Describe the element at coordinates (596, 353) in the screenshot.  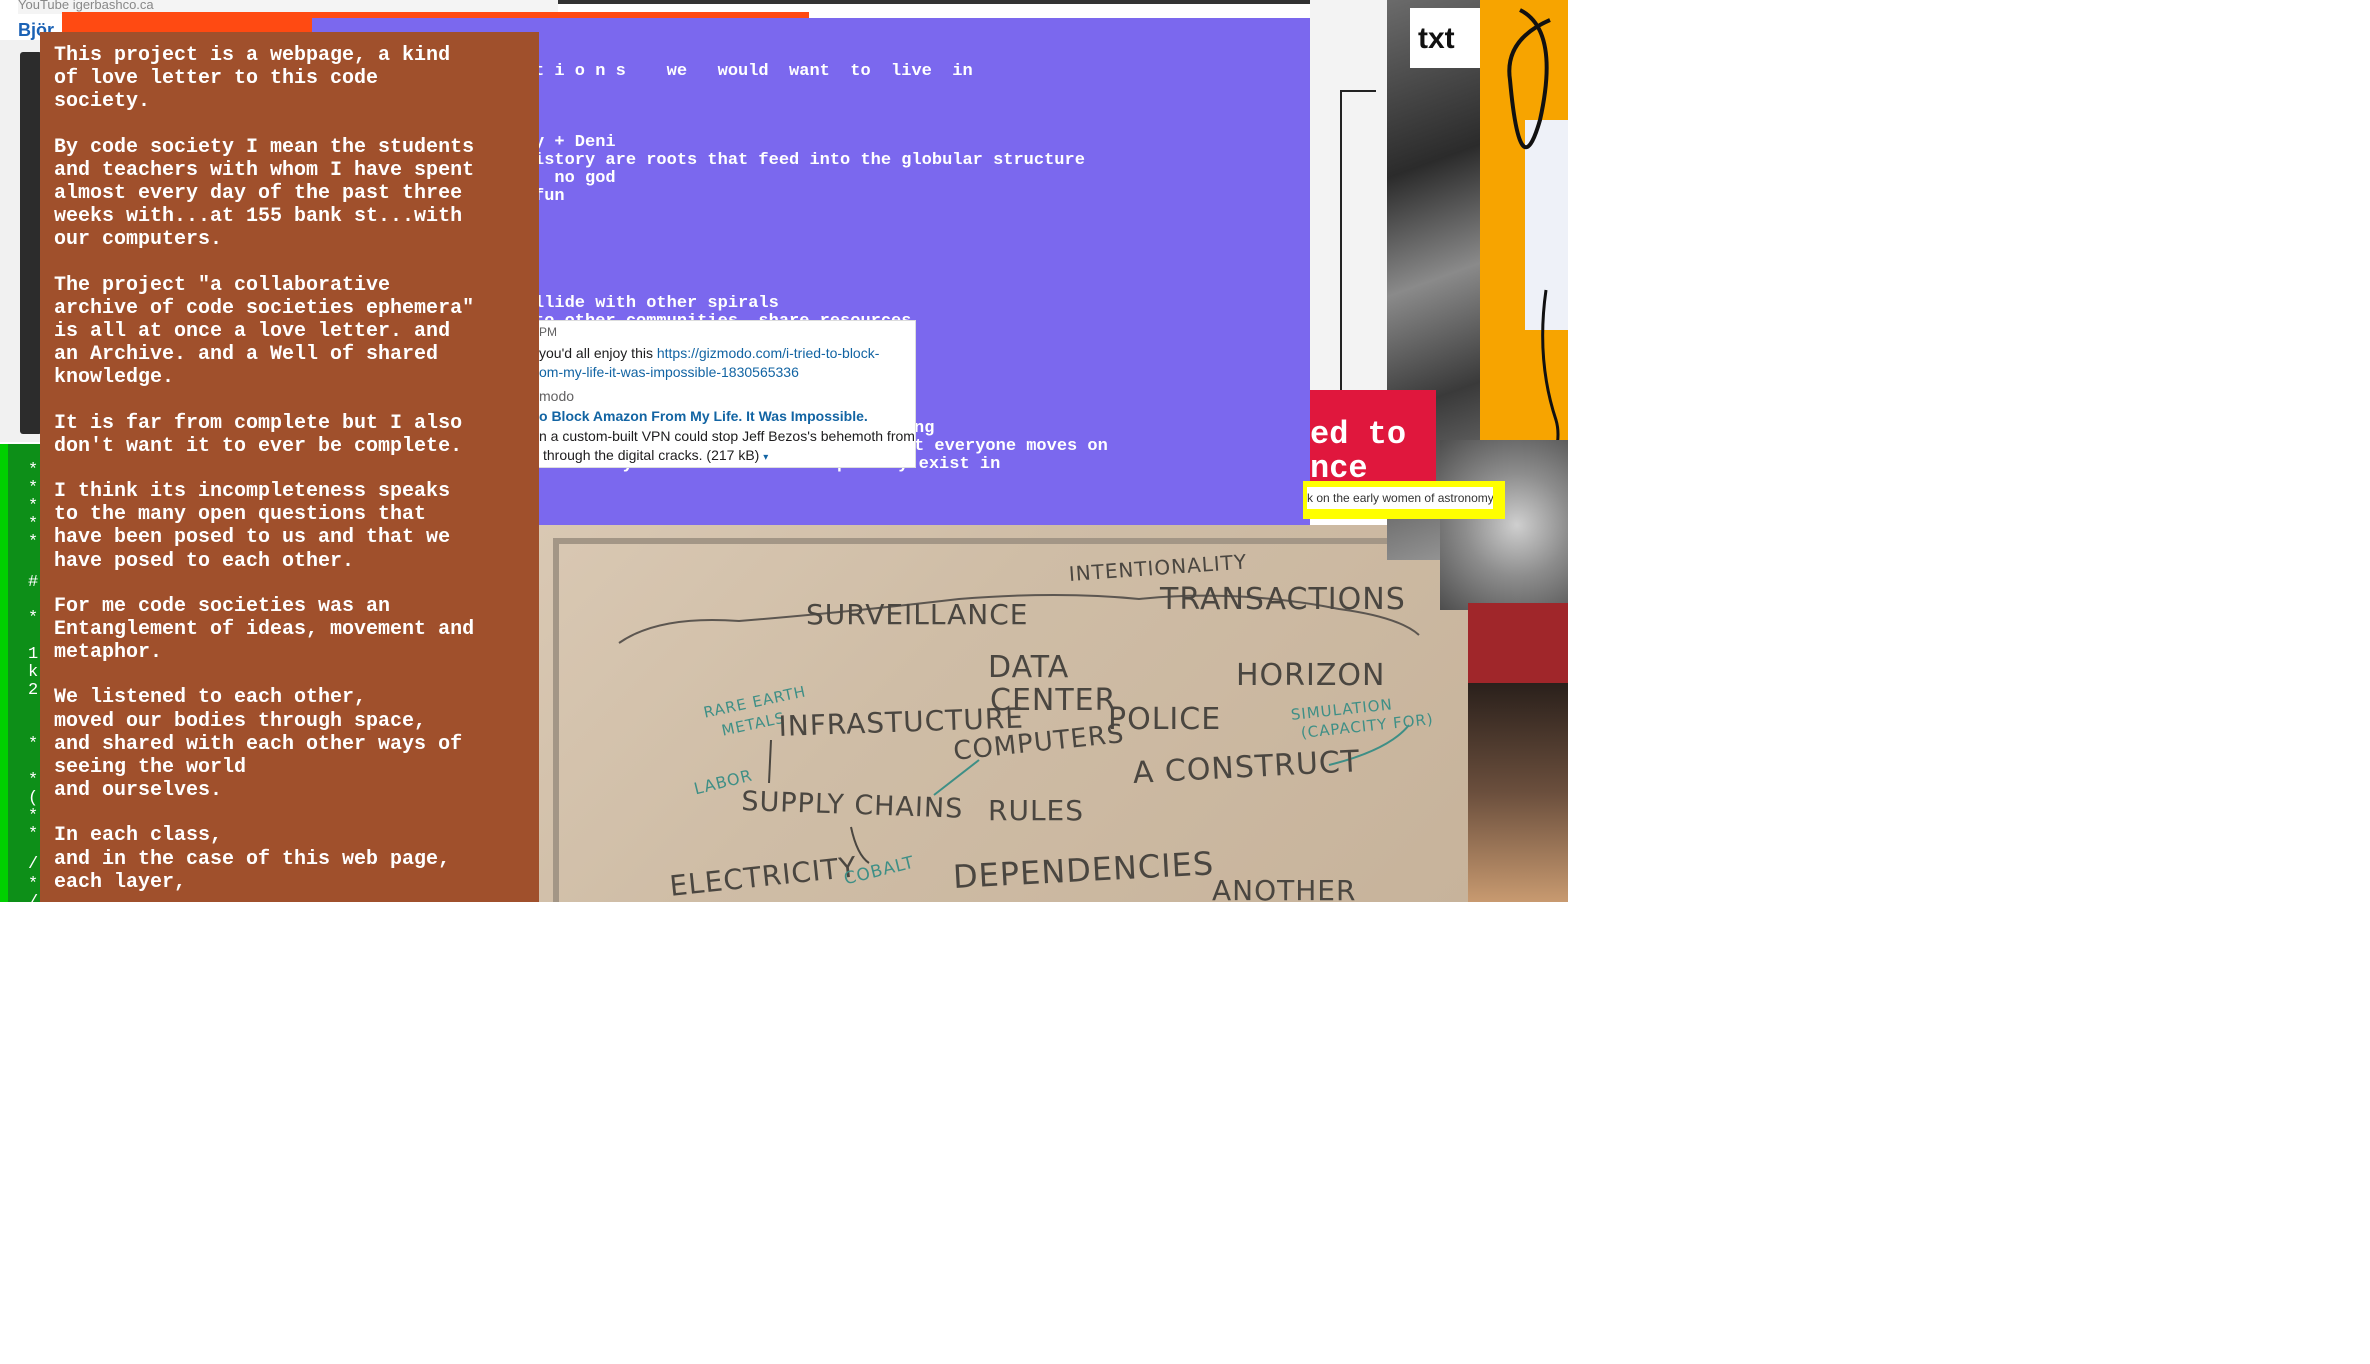
I see `message-body: you'd all enjoy this` at that location.